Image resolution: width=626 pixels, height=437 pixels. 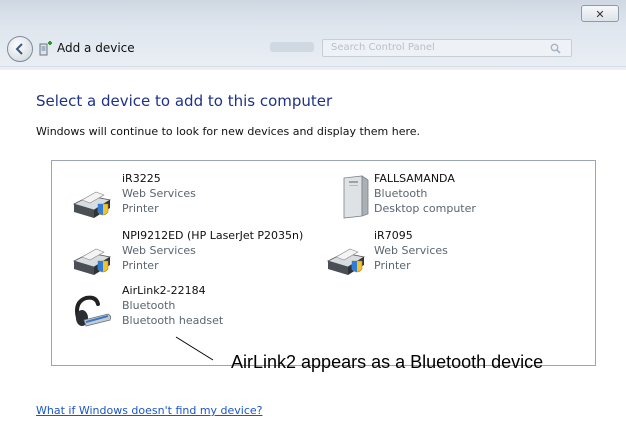 What do you see at coordinates (149, 410) in the screenshot?
I see `help-link: What if Windows doesn't find my device?` at bounding box center [149, 410].